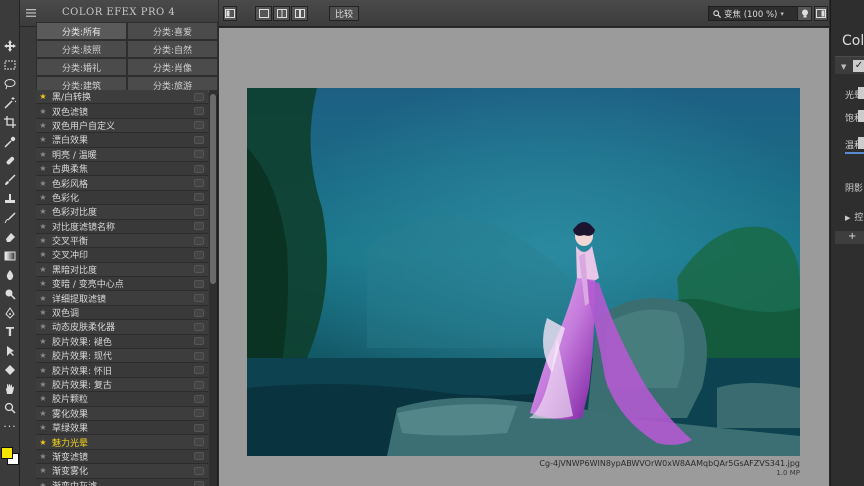  Describe the element at coordinates (122, 457) in the screenshot. I see `filter-item: ★ 渐变滤镜` at that location.